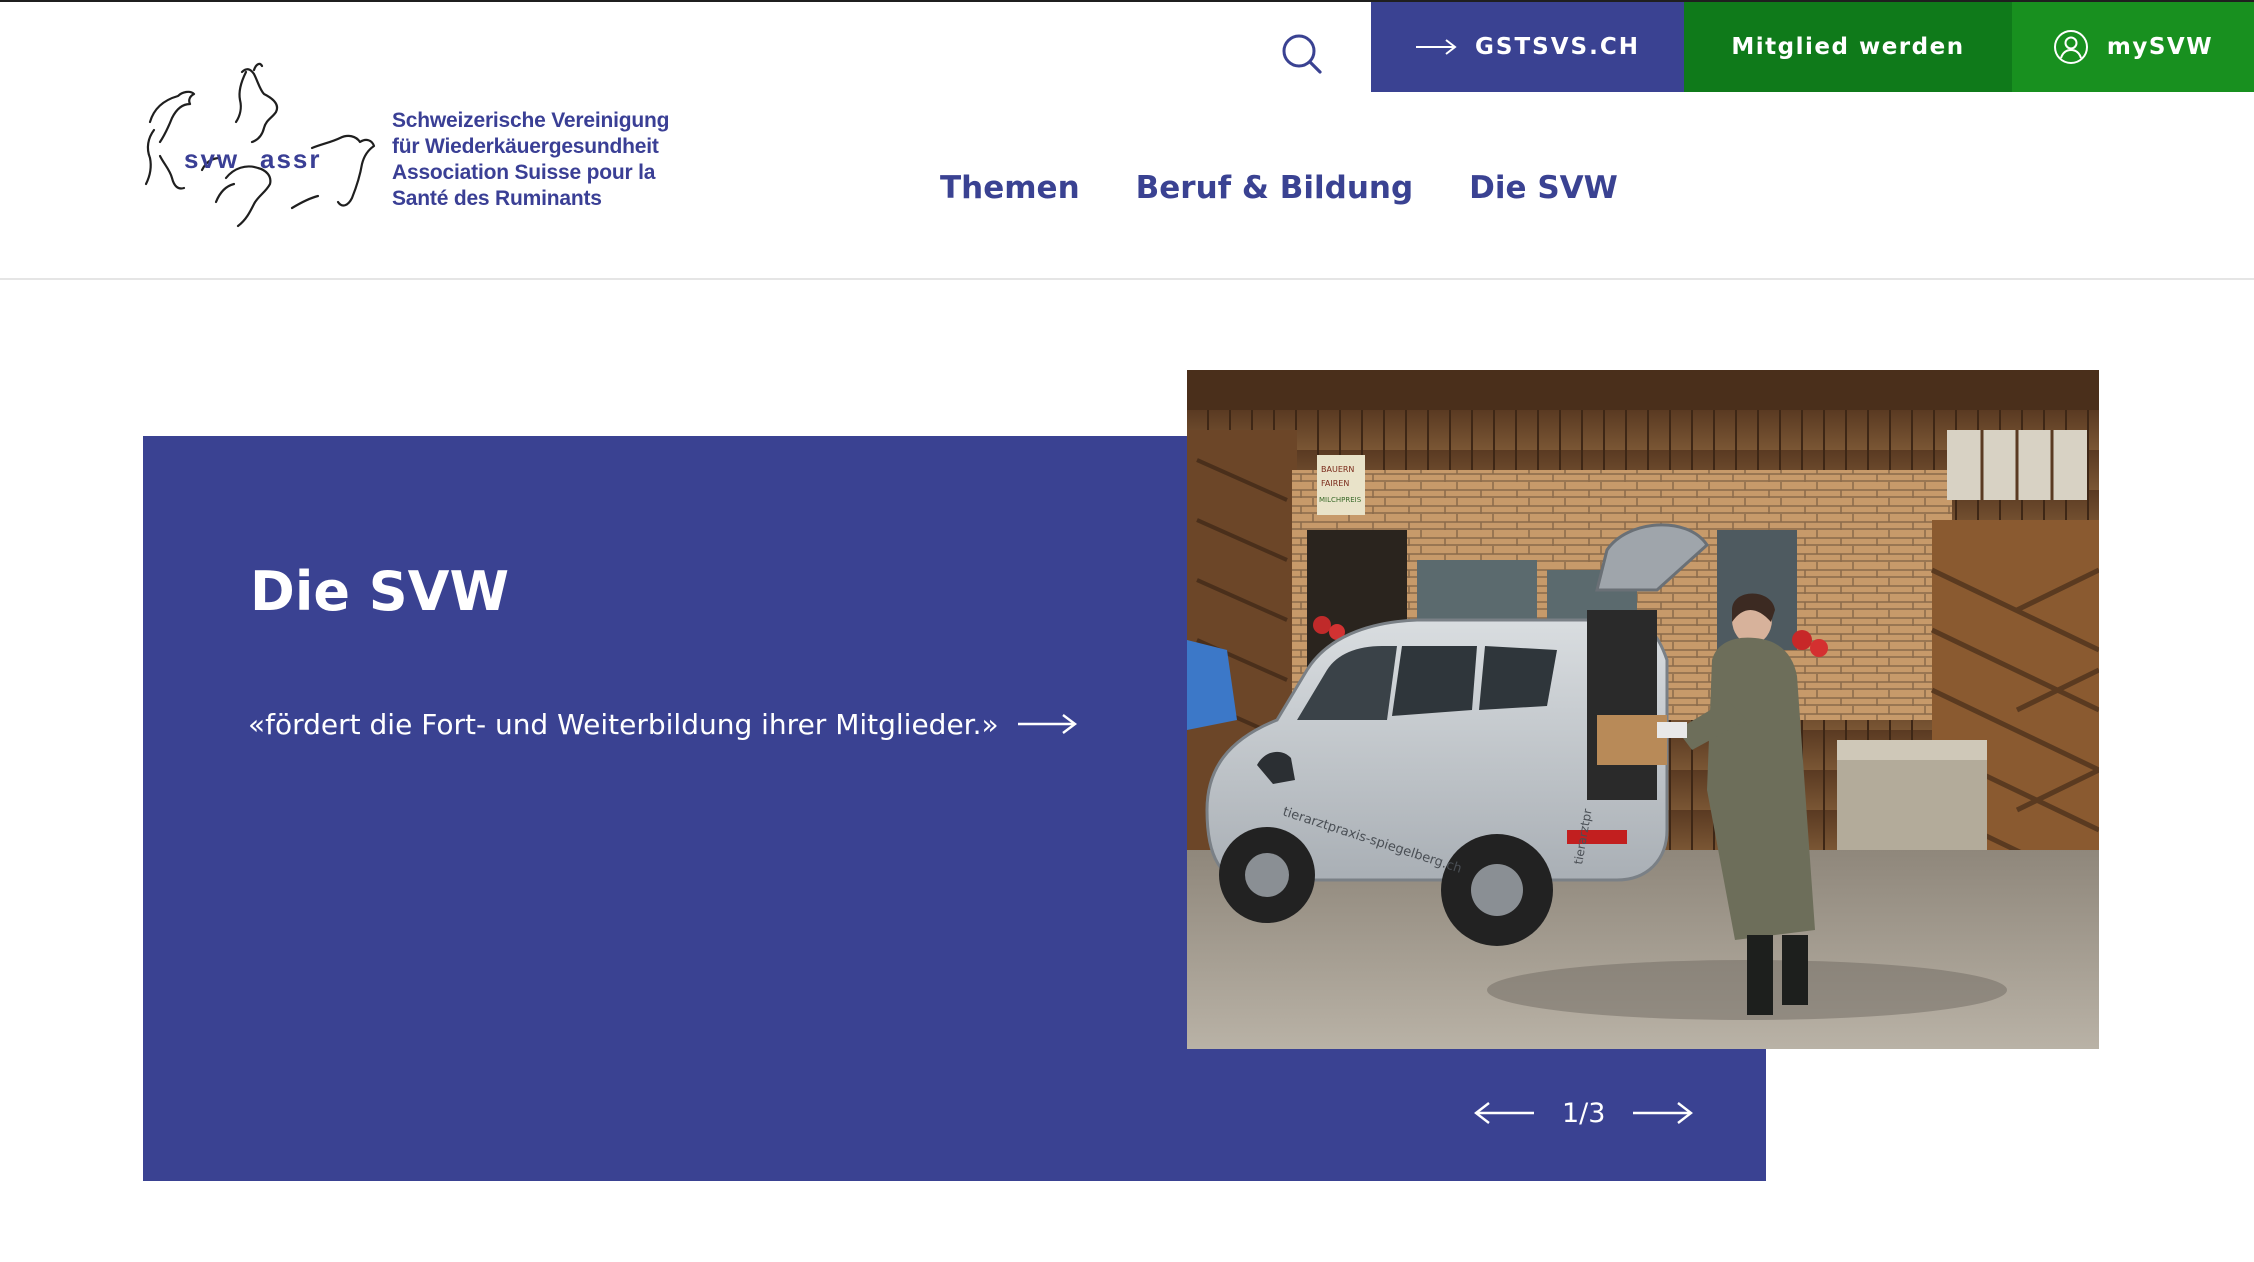 This screenshot has height=1262, width=2254. I want to click on photo-sign-line: MILCHPREIS, so click(1340, 500).